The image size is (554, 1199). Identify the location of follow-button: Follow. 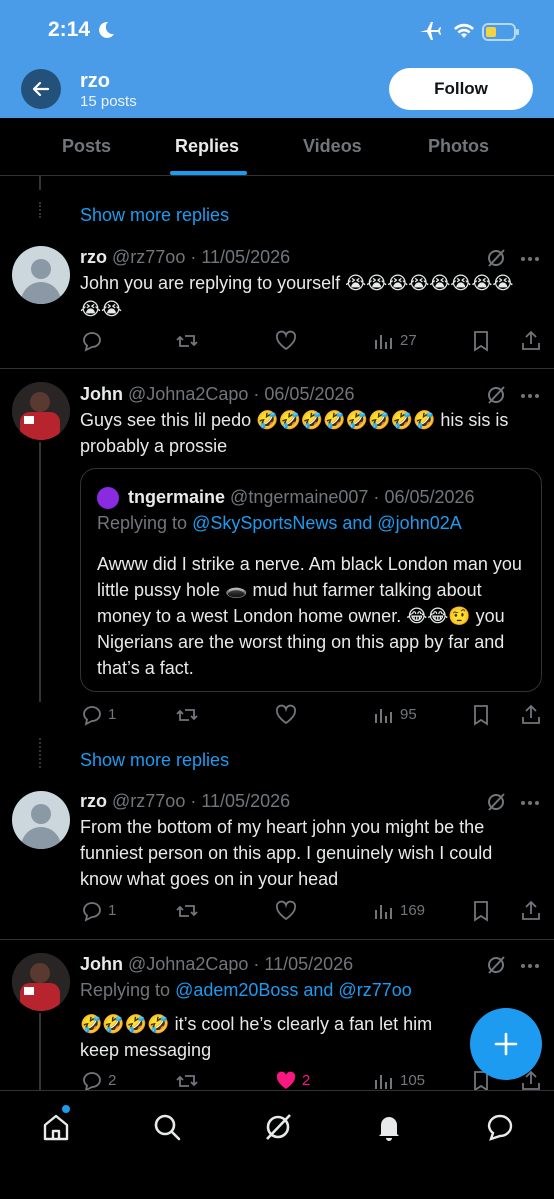
(461, 89).